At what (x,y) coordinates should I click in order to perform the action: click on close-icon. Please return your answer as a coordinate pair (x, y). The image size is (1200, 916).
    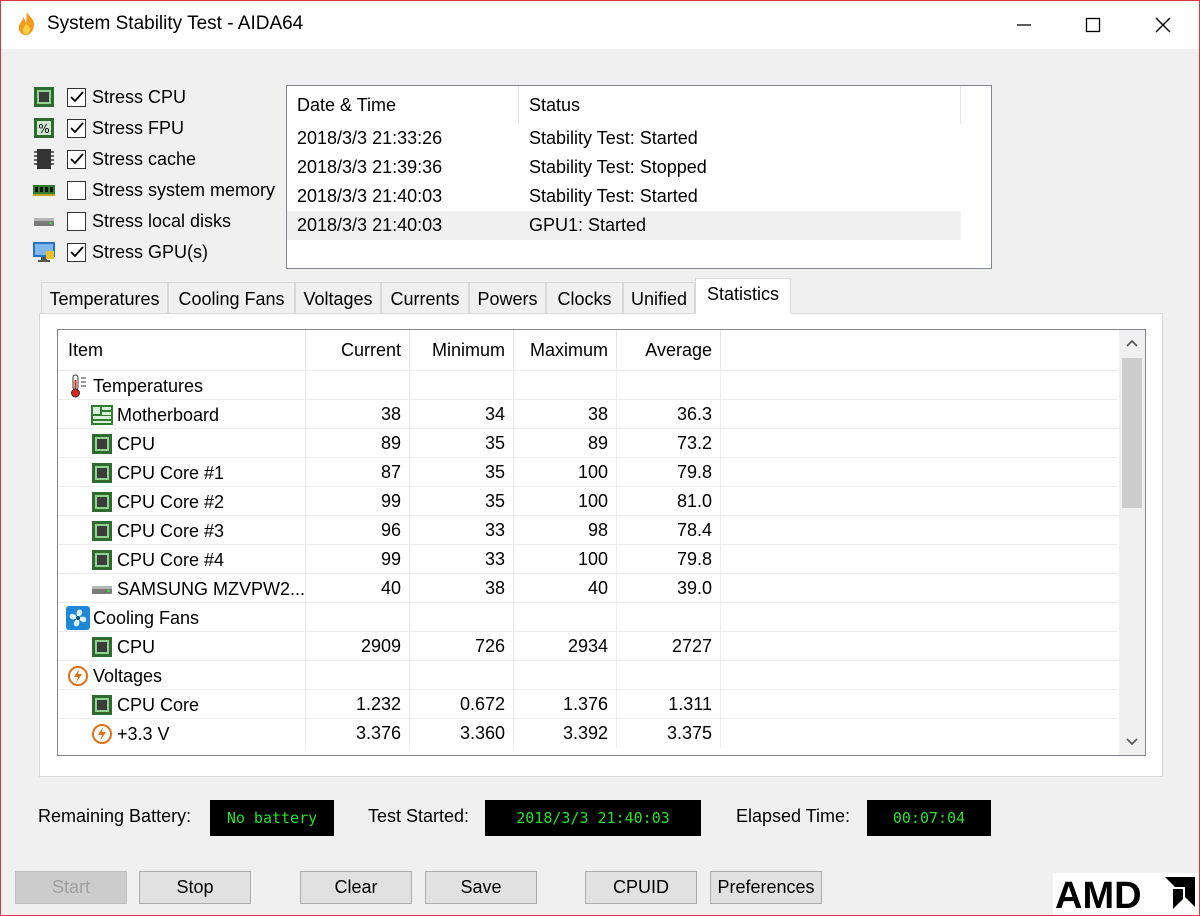
    Looking at the image, I should click on (1163, 25).